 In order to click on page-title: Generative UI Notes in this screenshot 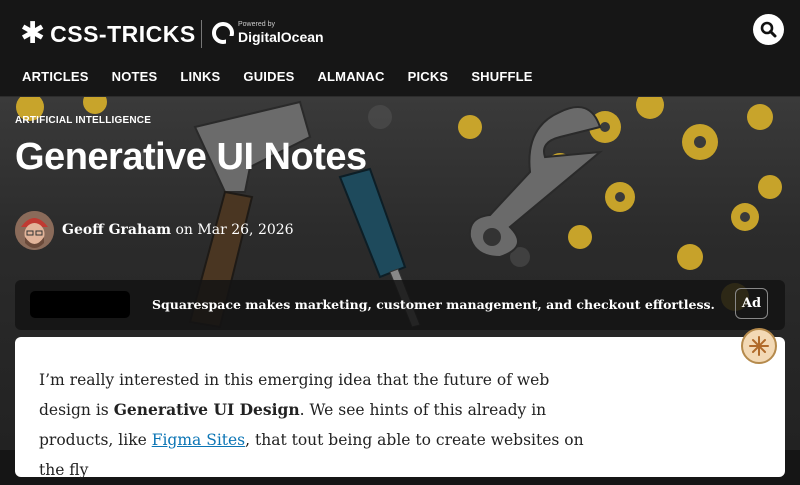, I will do `click(191, 157)`.